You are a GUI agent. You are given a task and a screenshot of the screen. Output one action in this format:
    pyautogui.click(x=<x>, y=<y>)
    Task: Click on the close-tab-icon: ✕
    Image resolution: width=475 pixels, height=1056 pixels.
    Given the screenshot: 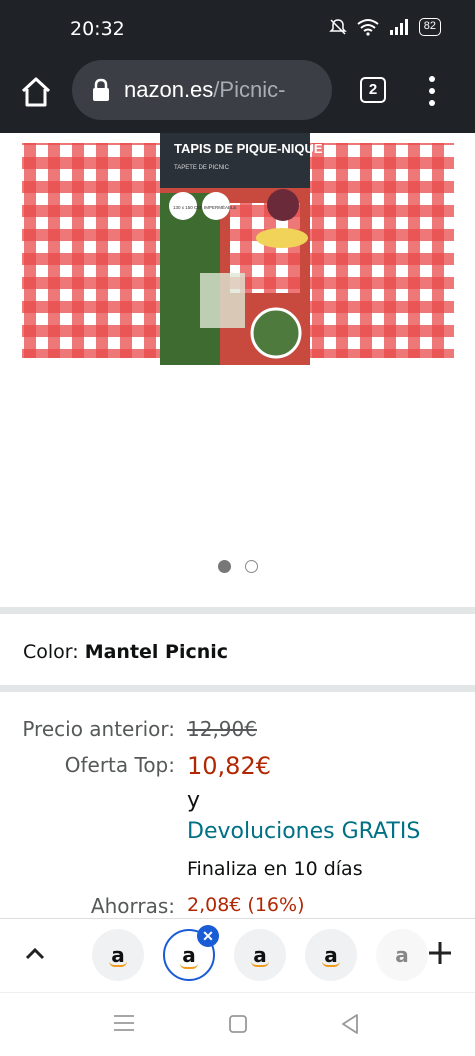 What is the action you would take?
    pyautogui.click(x=208, y=936)
    